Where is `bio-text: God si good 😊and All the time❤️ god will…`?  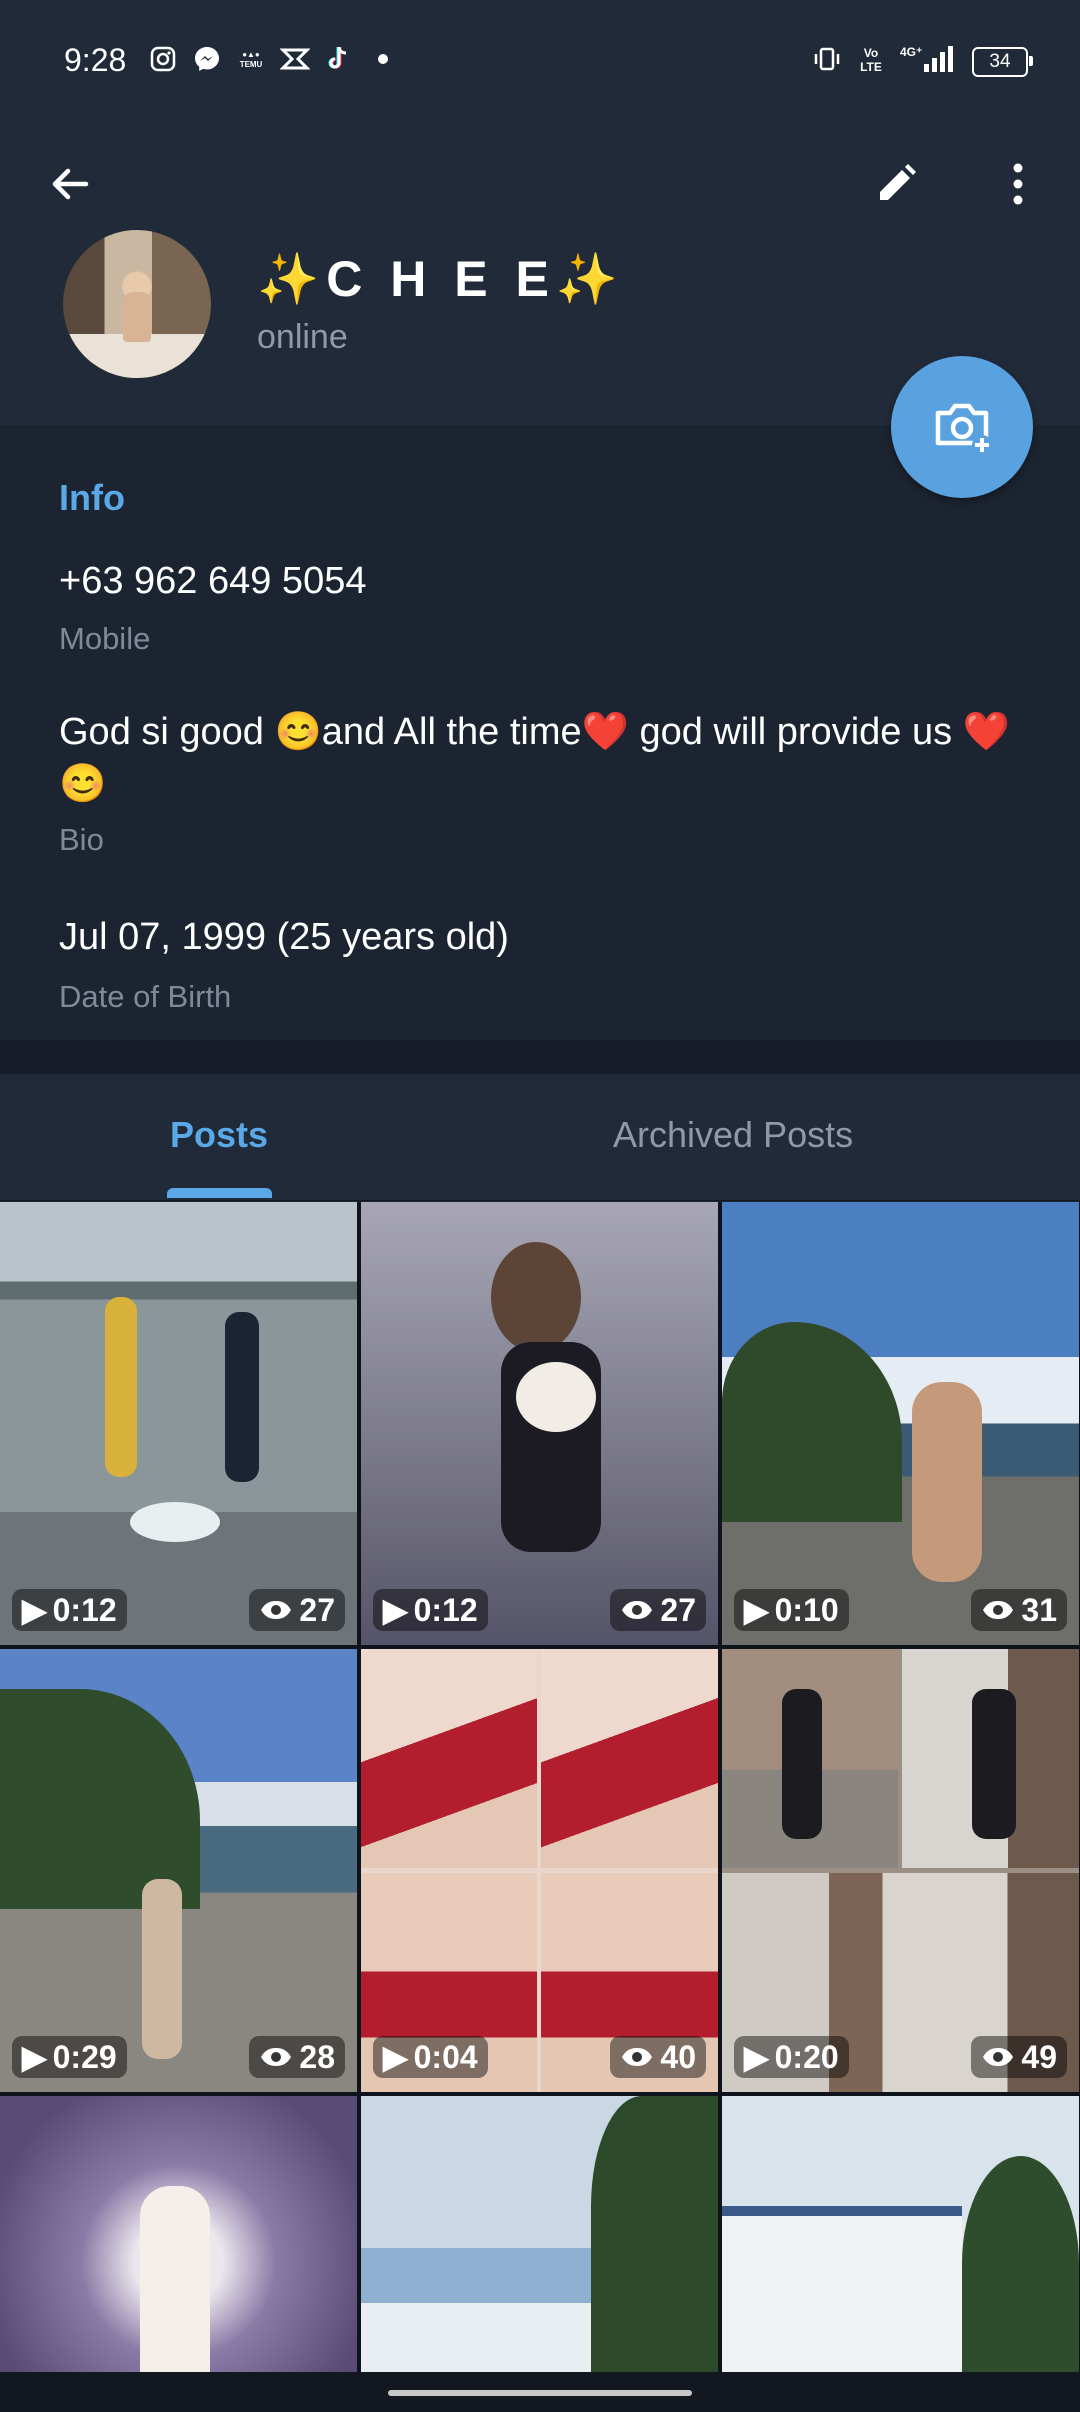
bio-text: God si good 😊and All the time❤️ god will… is located at coordinates (549, 758).